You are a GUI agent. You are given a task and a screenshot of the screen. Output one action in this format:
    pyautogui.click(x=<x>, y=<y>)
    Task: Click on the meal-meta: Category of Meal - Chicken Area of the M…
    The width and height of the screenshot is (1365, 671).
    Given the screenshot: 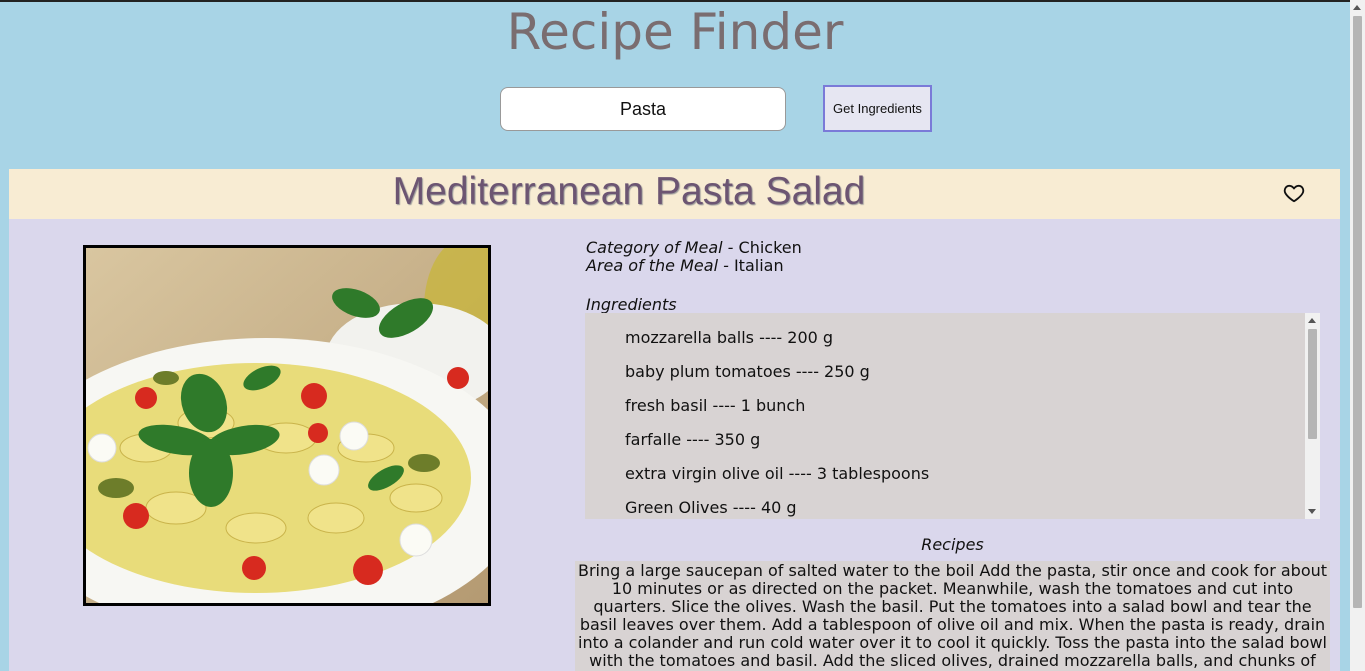 What is the action you would take?
    pyautogui.click(x=694, y=257)
    